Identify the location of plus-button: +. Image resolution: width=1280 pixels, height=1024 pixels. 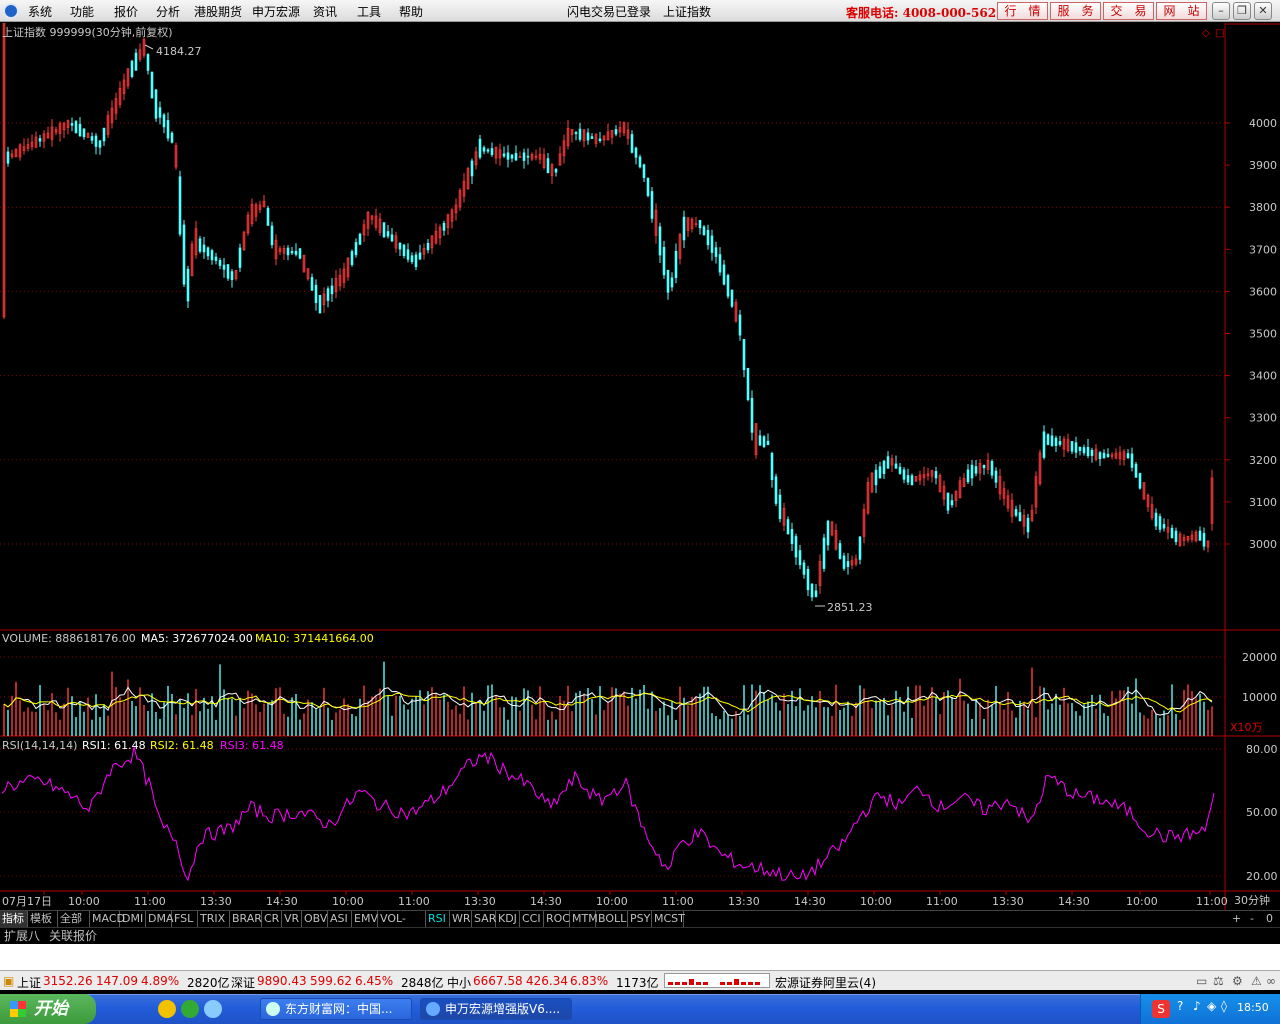
(1236, 918).